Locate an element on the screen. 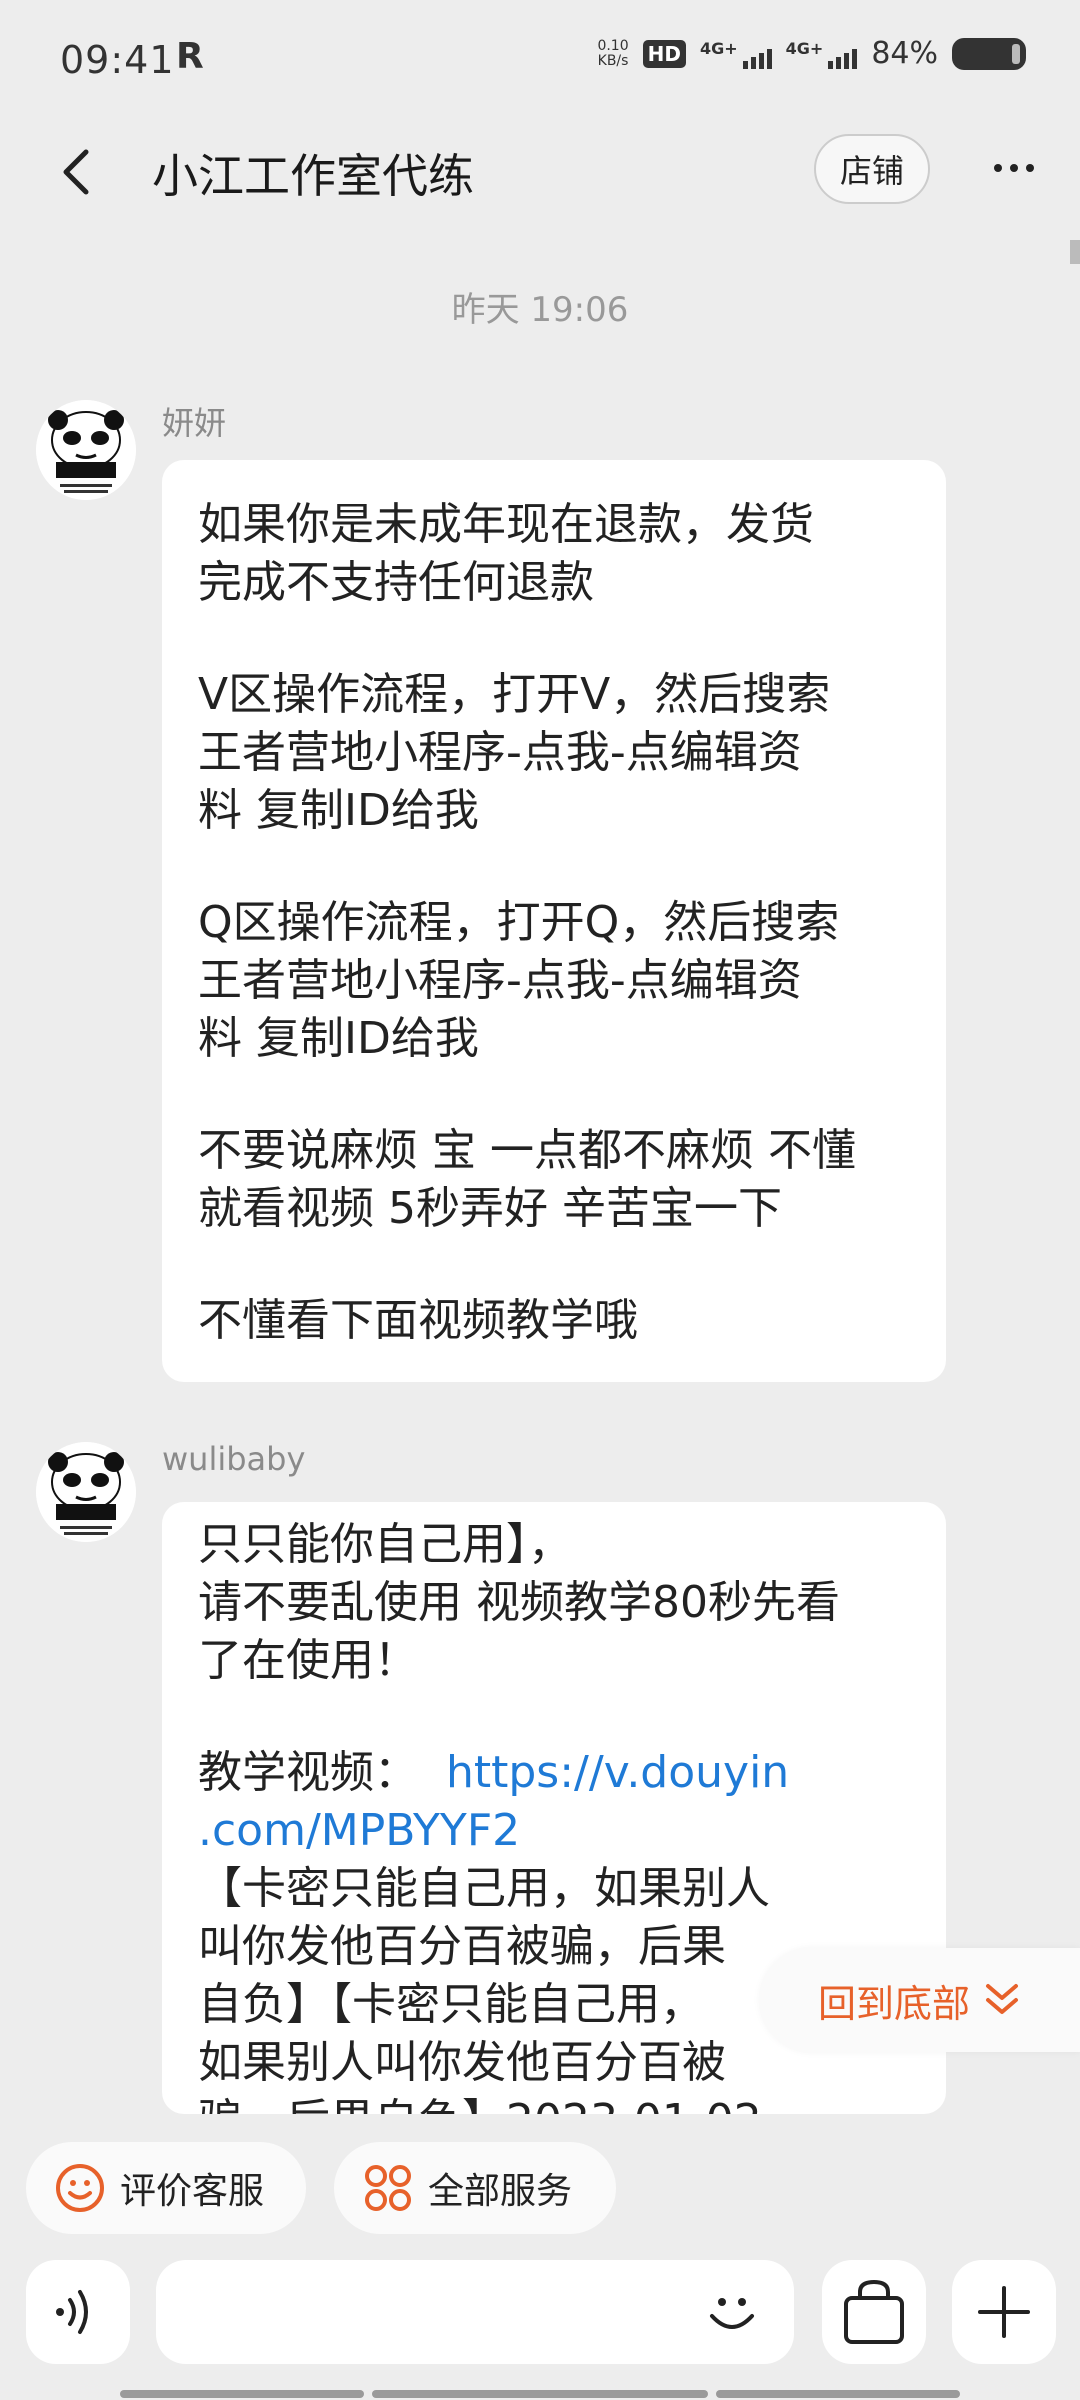  net-speed: 0.10 KB/s is located at coordinates (613, 53).